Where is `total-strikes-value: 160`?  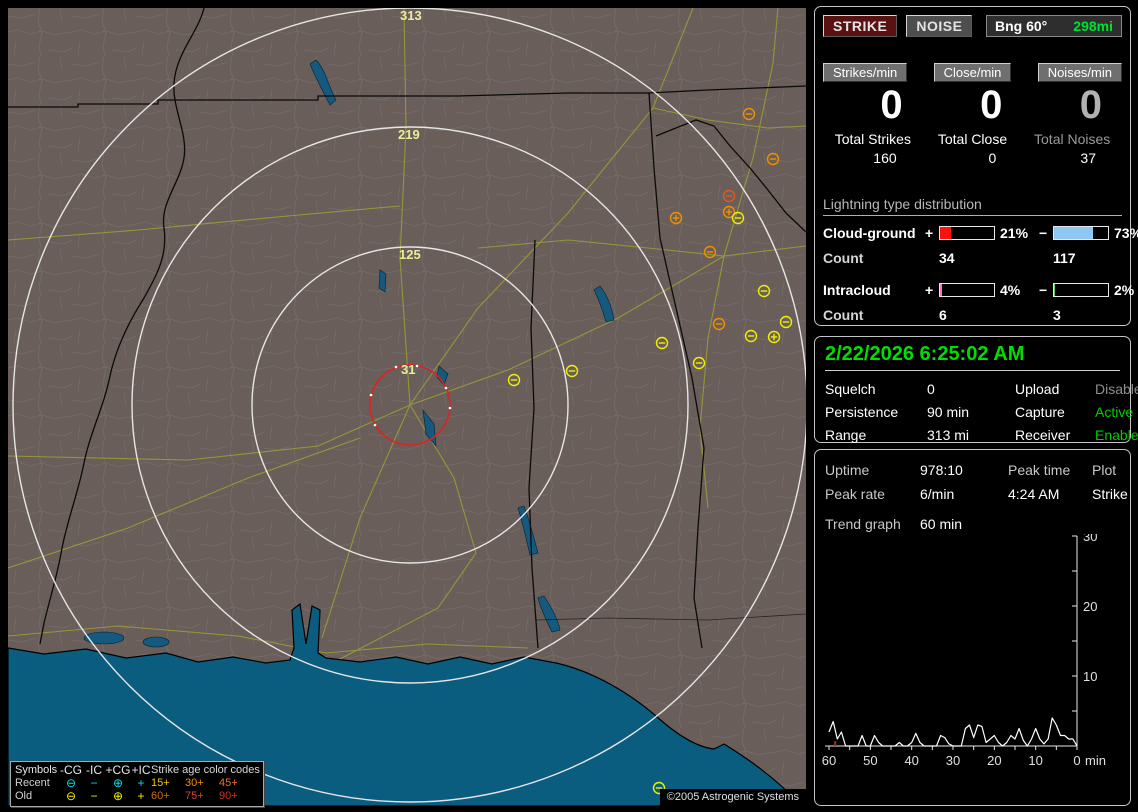
total-strikes-value: 160 is located at coordinates (885, 158).